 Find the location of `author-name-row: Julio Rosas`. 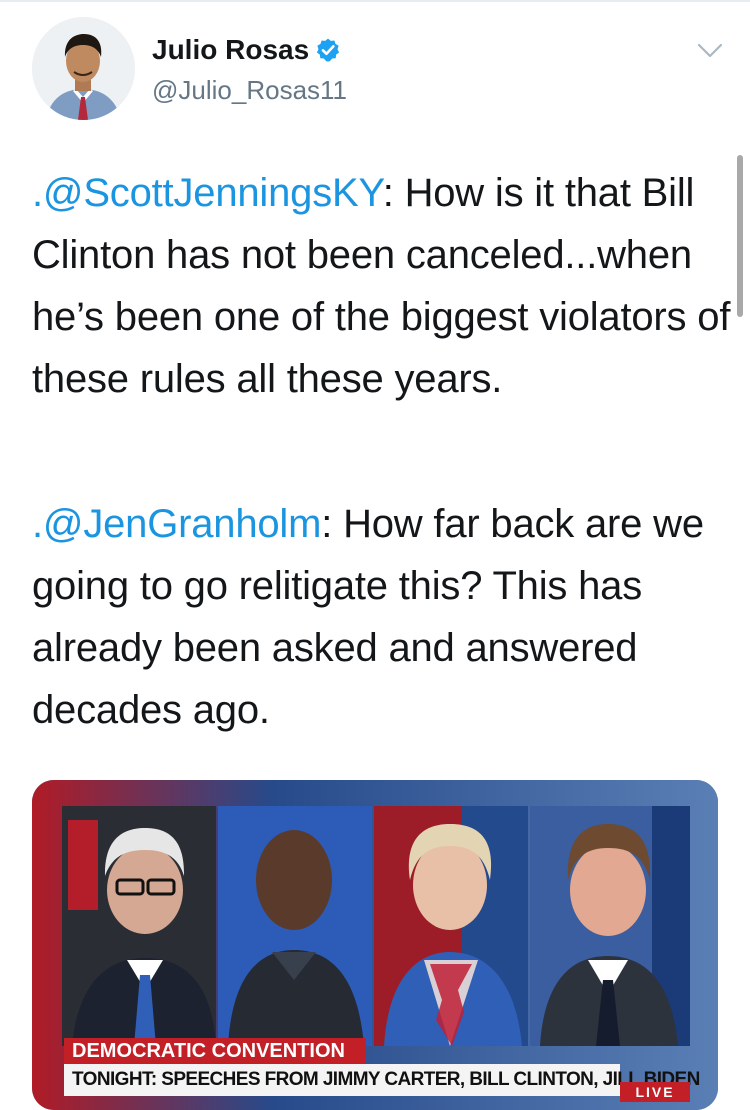

author-name-row: Julio Rosas is located at coordinates (246, 50).